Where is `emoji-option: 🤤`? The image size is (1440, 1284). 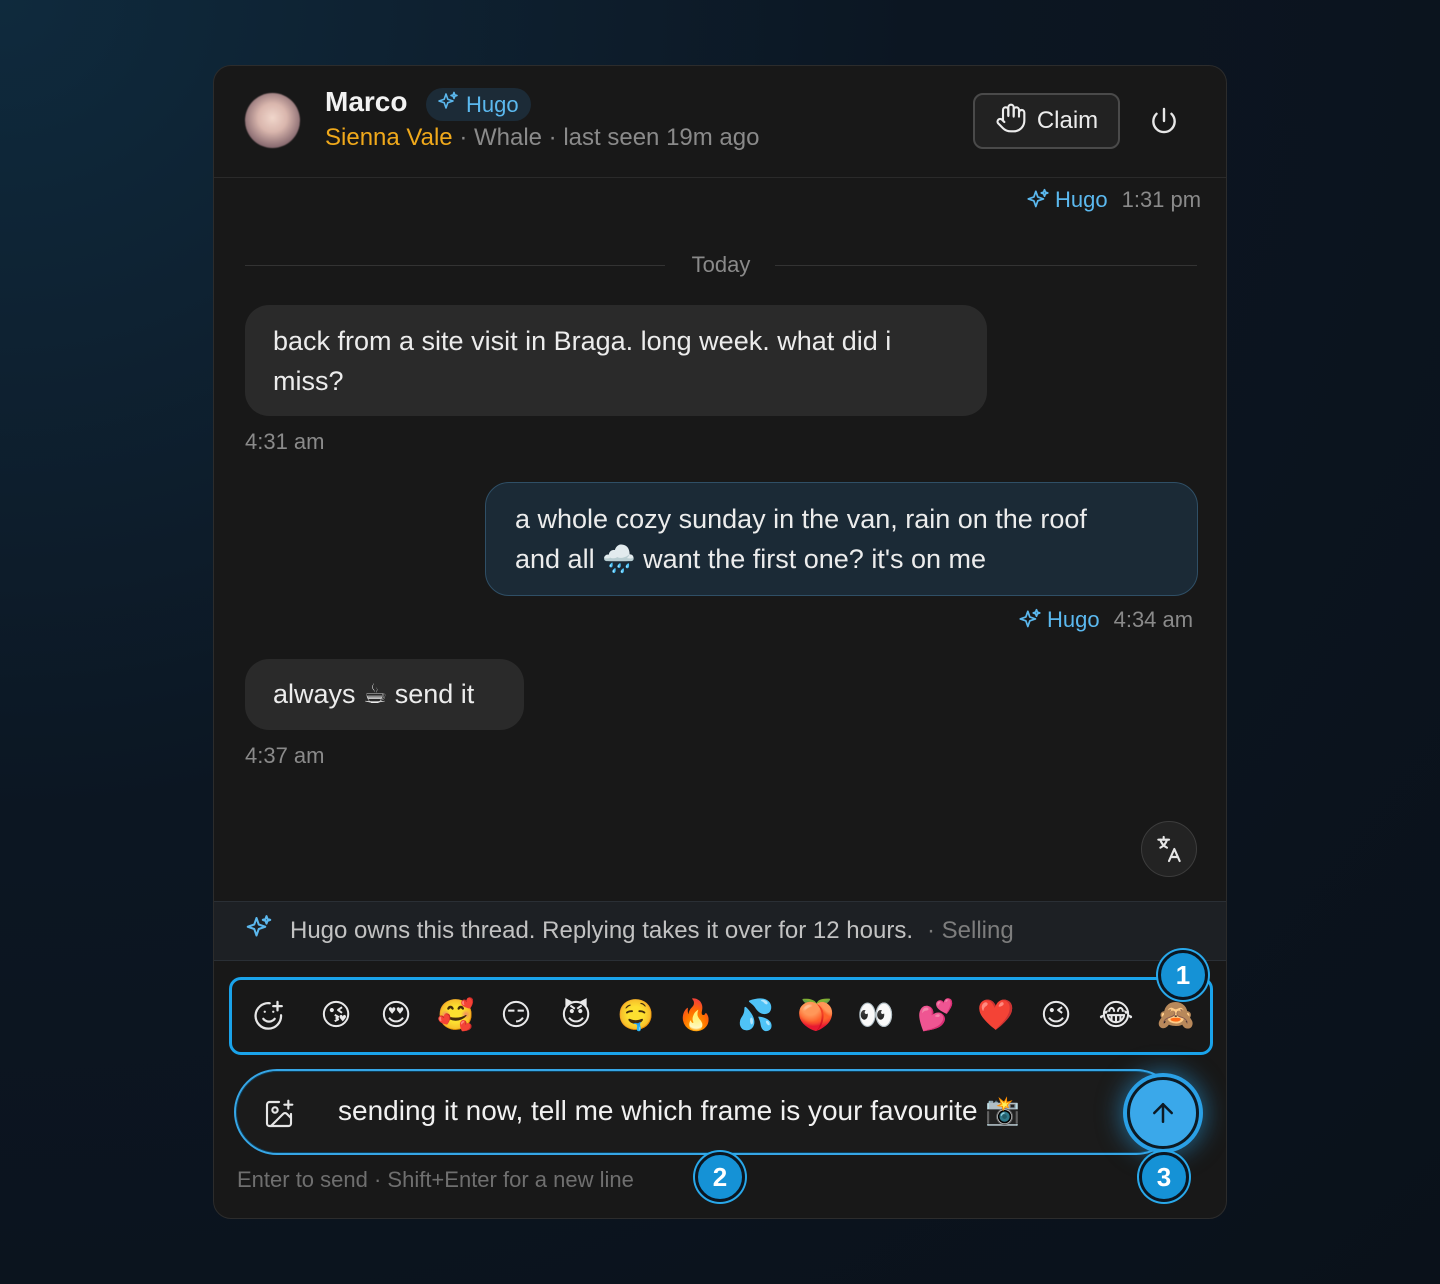 emoji-option: 🤤 is located at coordinates (636, 1016).